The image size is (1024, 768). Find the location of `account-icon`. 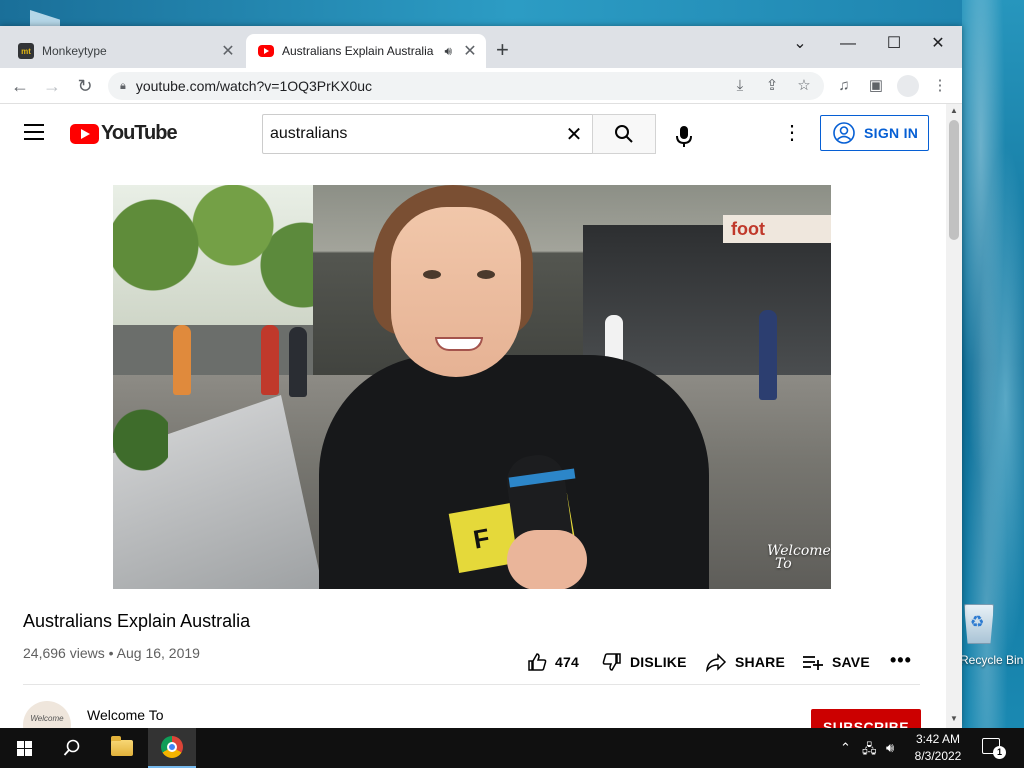

account-icon is located at coordinates (844, 133).